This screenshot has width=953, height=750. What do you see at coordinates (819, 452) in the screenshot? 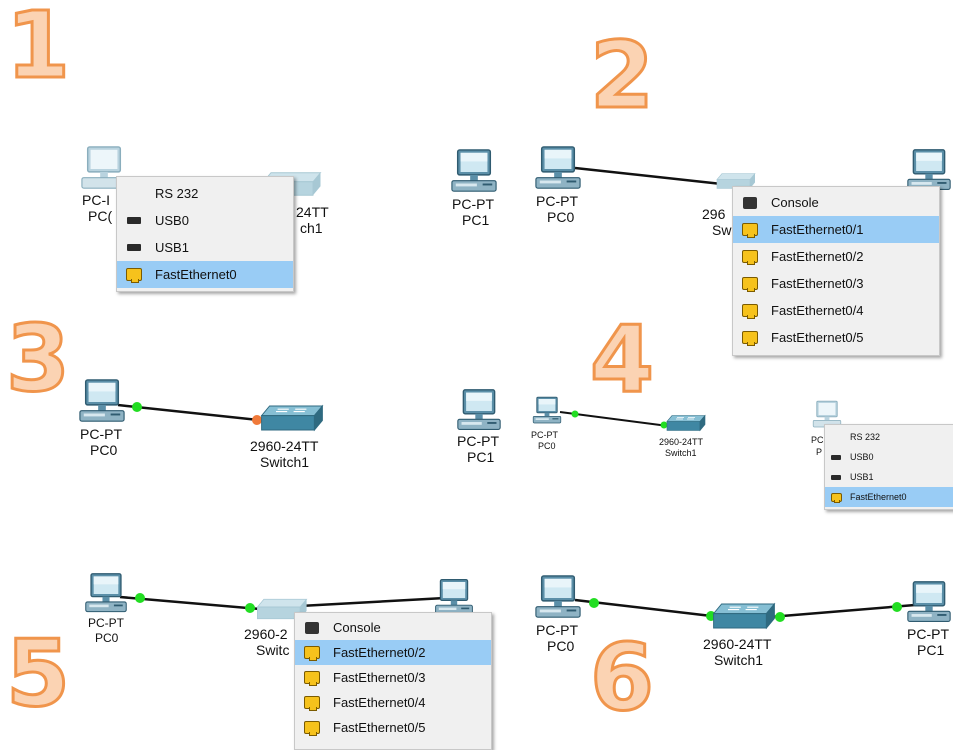
I see `pc-name-label: P` at bounding box center [819, 452].